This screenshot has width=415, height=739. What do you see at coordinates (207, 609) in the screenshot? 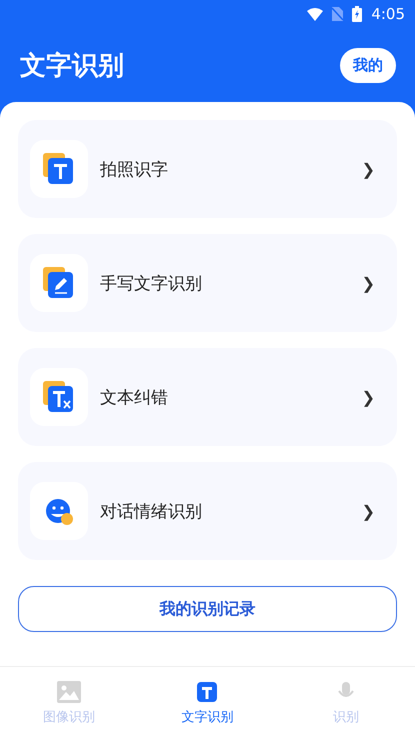
I see `records-button: 我的识别记录` at bounding box center [207, 609].